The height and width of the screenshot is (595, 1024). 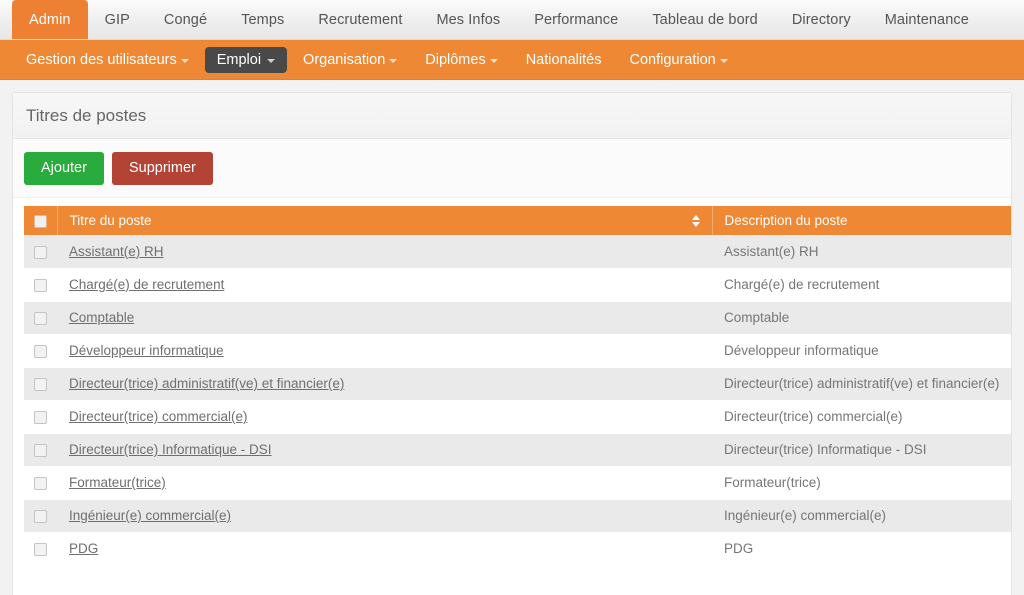 What do you see at coordinates (517, 318) in the screenshot?
I see `table-row: Comptable Comptable` at bounding box center [517, 318].